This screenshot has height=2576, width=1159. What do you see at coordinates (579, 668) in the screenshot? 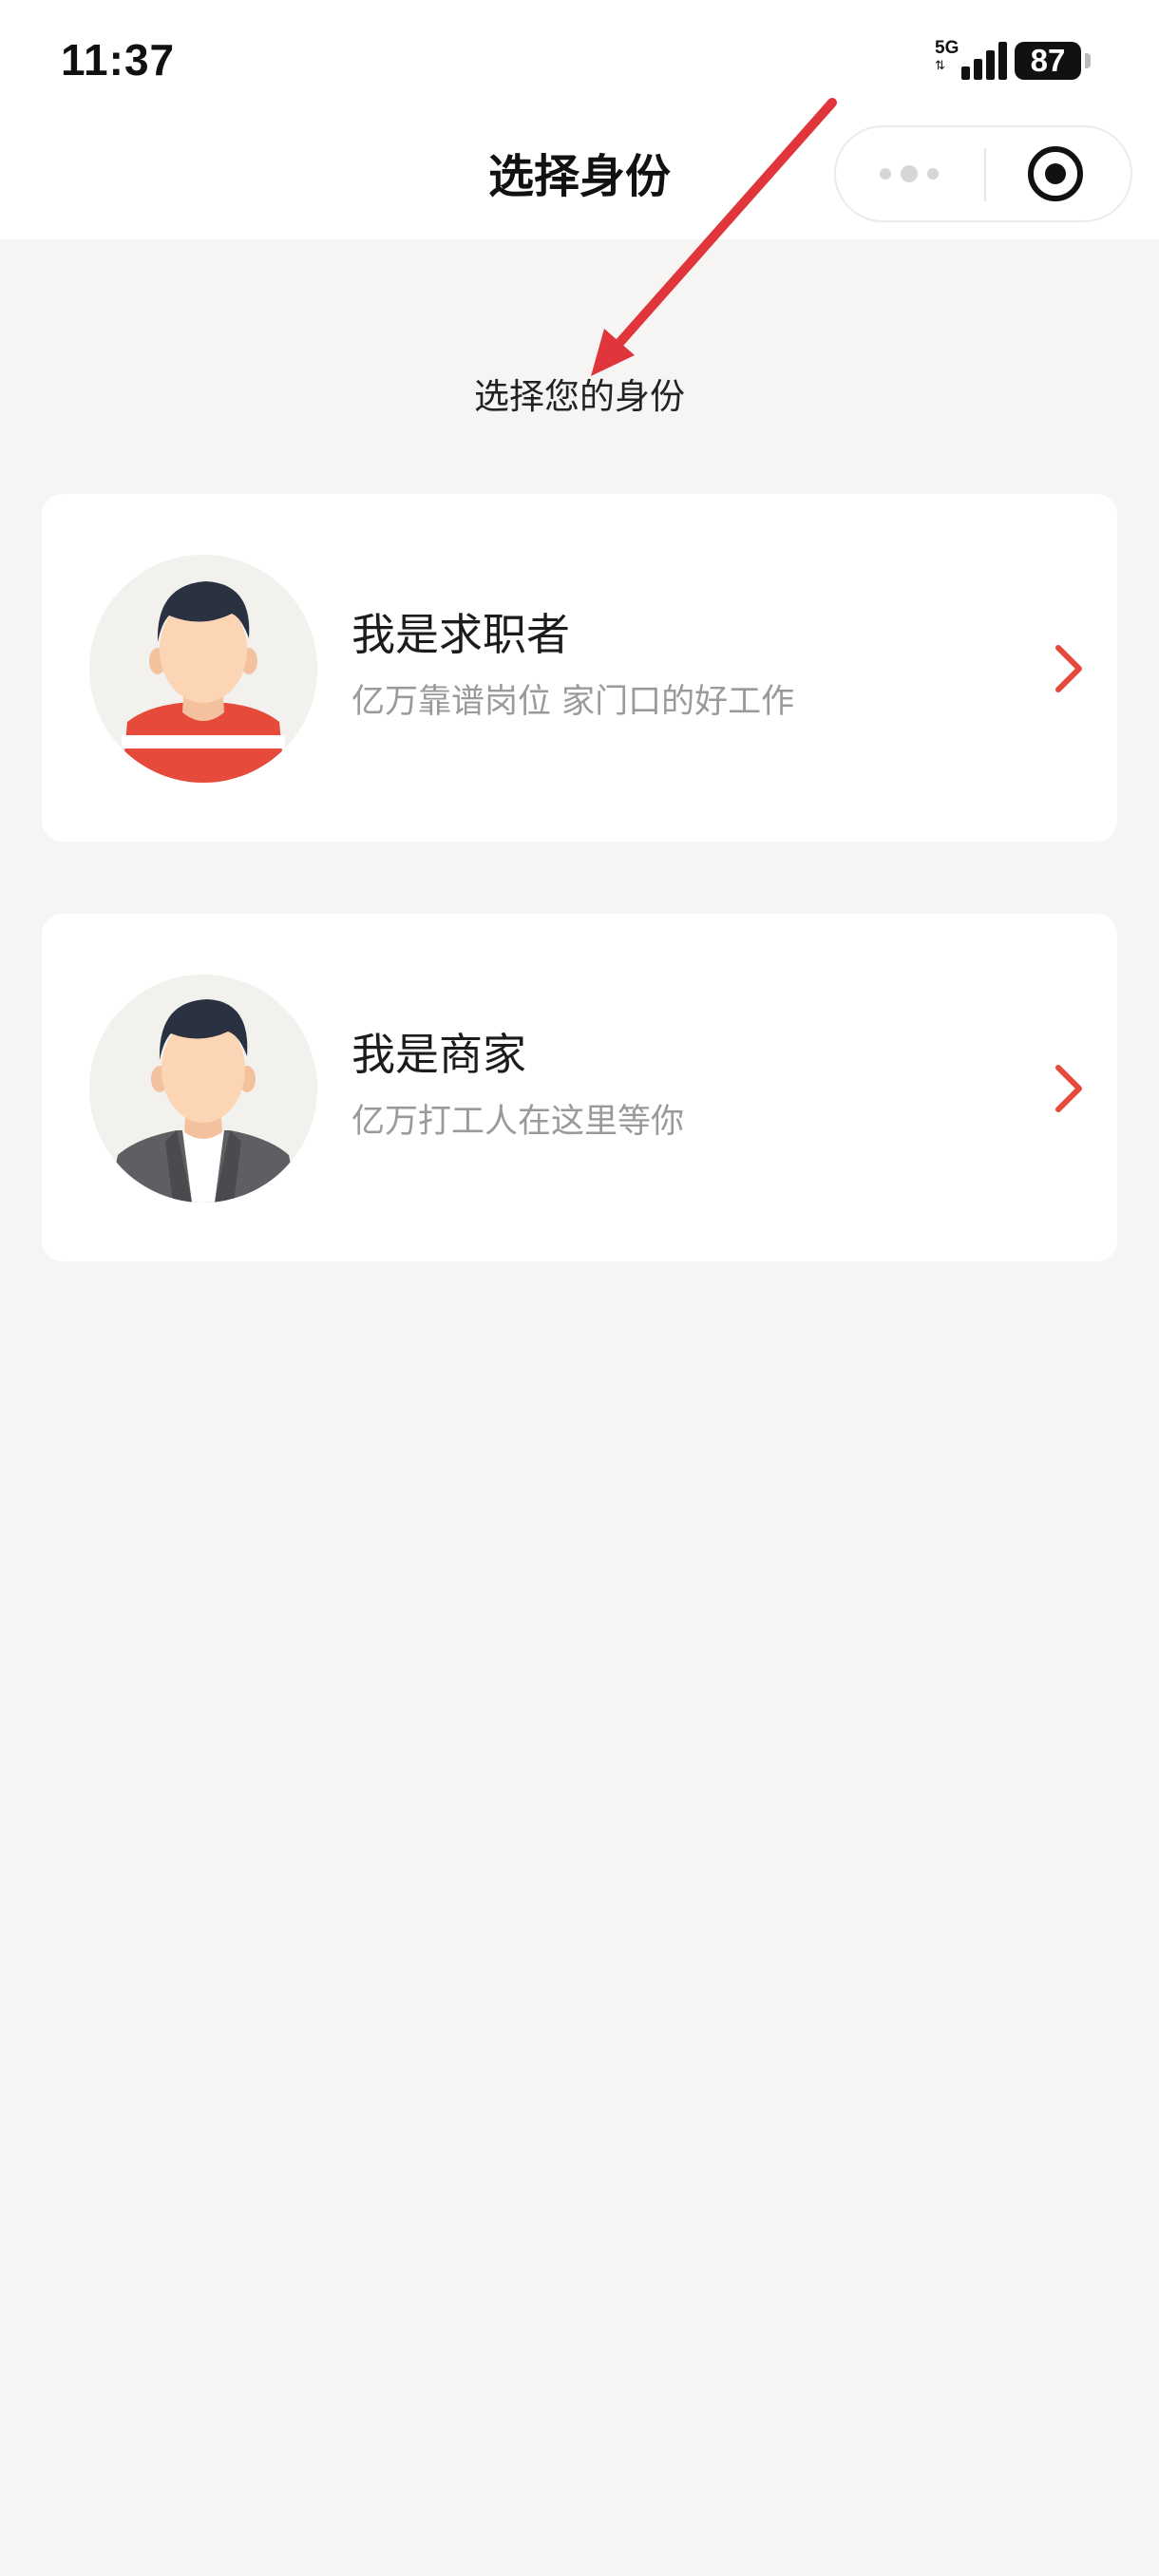
I see `job-seeker-card: 我是求职者 亿万靠谱岗位 家门口的好工作` at bounding box center [579, 668].